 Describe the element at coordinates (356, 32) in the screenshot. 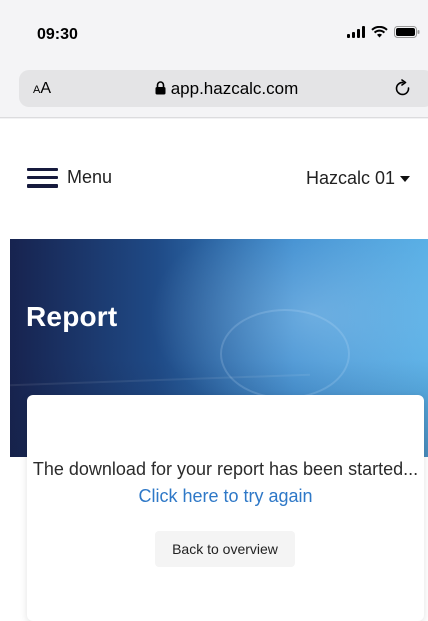

I see `signal-icon` at that location.